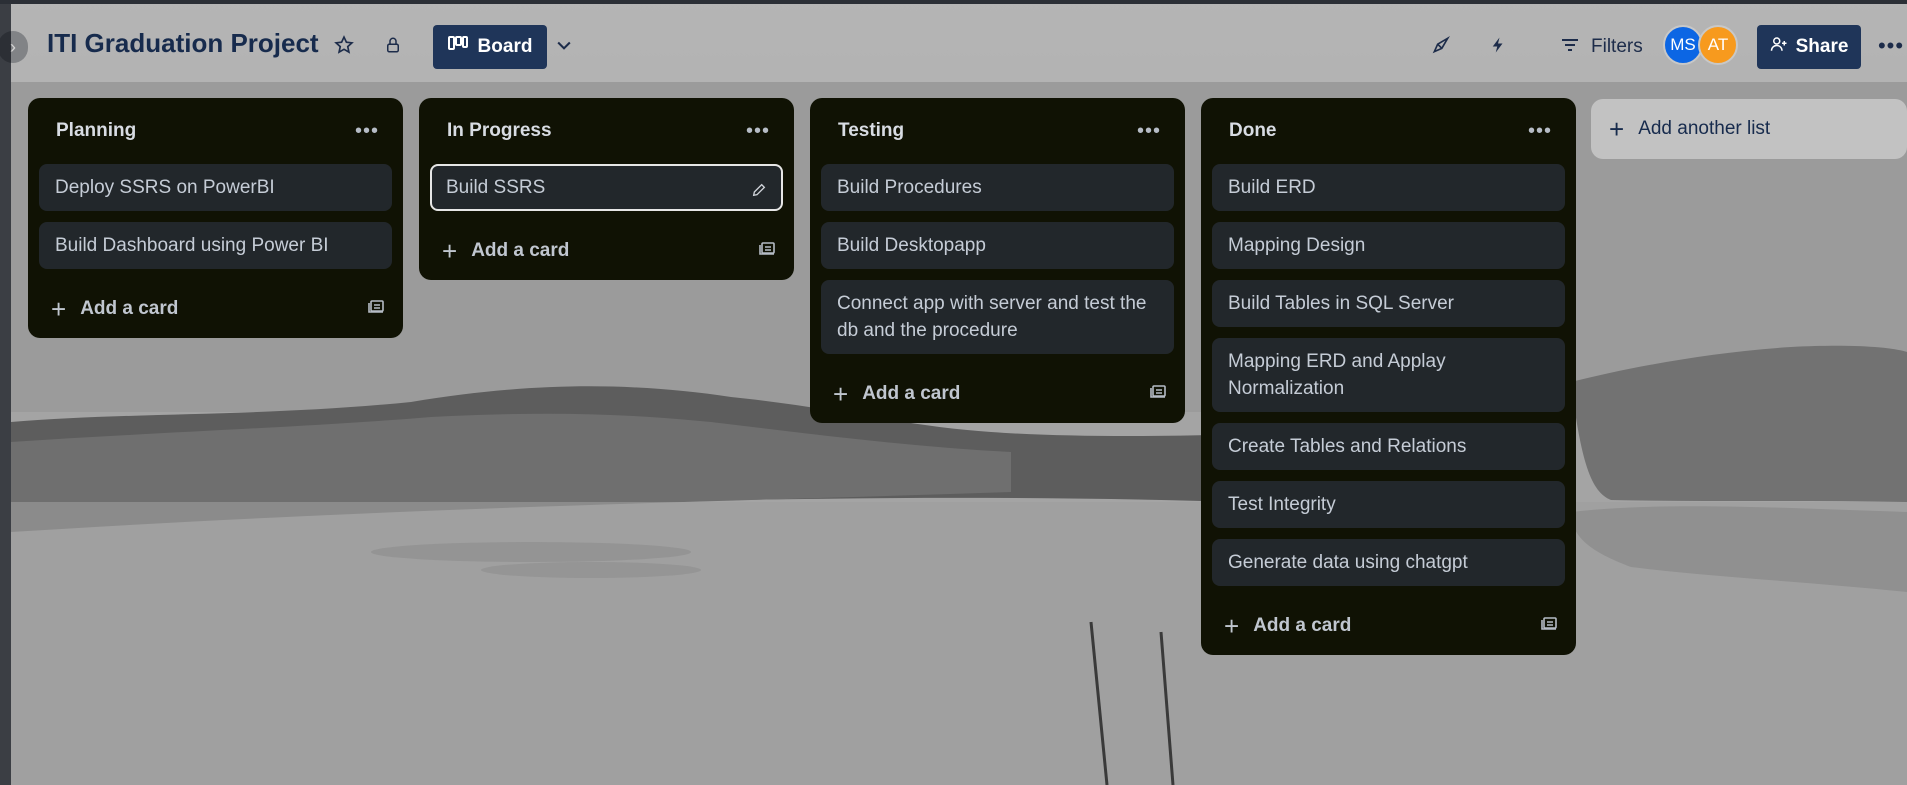 Image resolution: width=1907 pixels, height=785 pixels. What do you see at coordinates (499, 131) in the screenshot?
I see `list-title: In Progress` at bounding box center [499, 131].